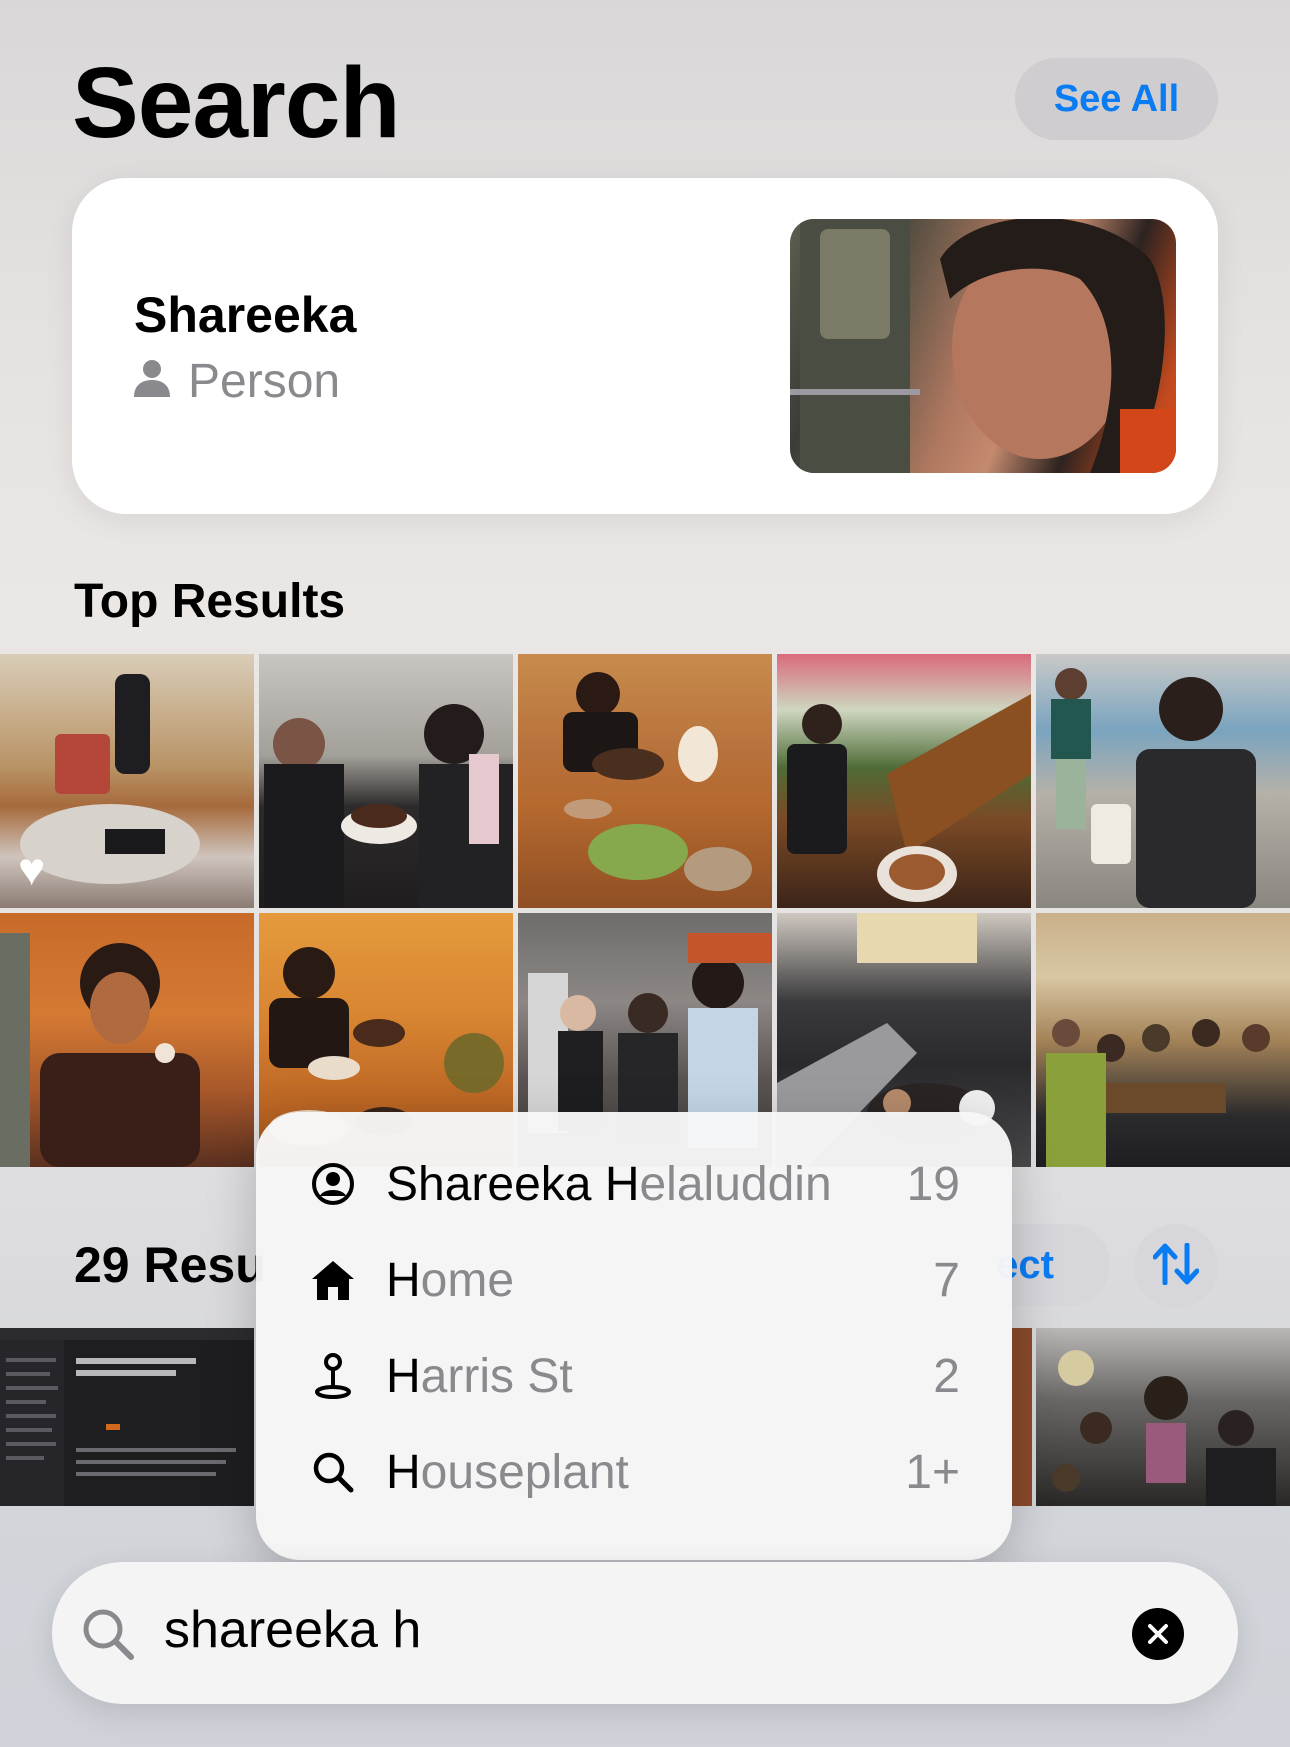  I want to click on suggestion-item: Houseplant 1+, so click(634, 1472).